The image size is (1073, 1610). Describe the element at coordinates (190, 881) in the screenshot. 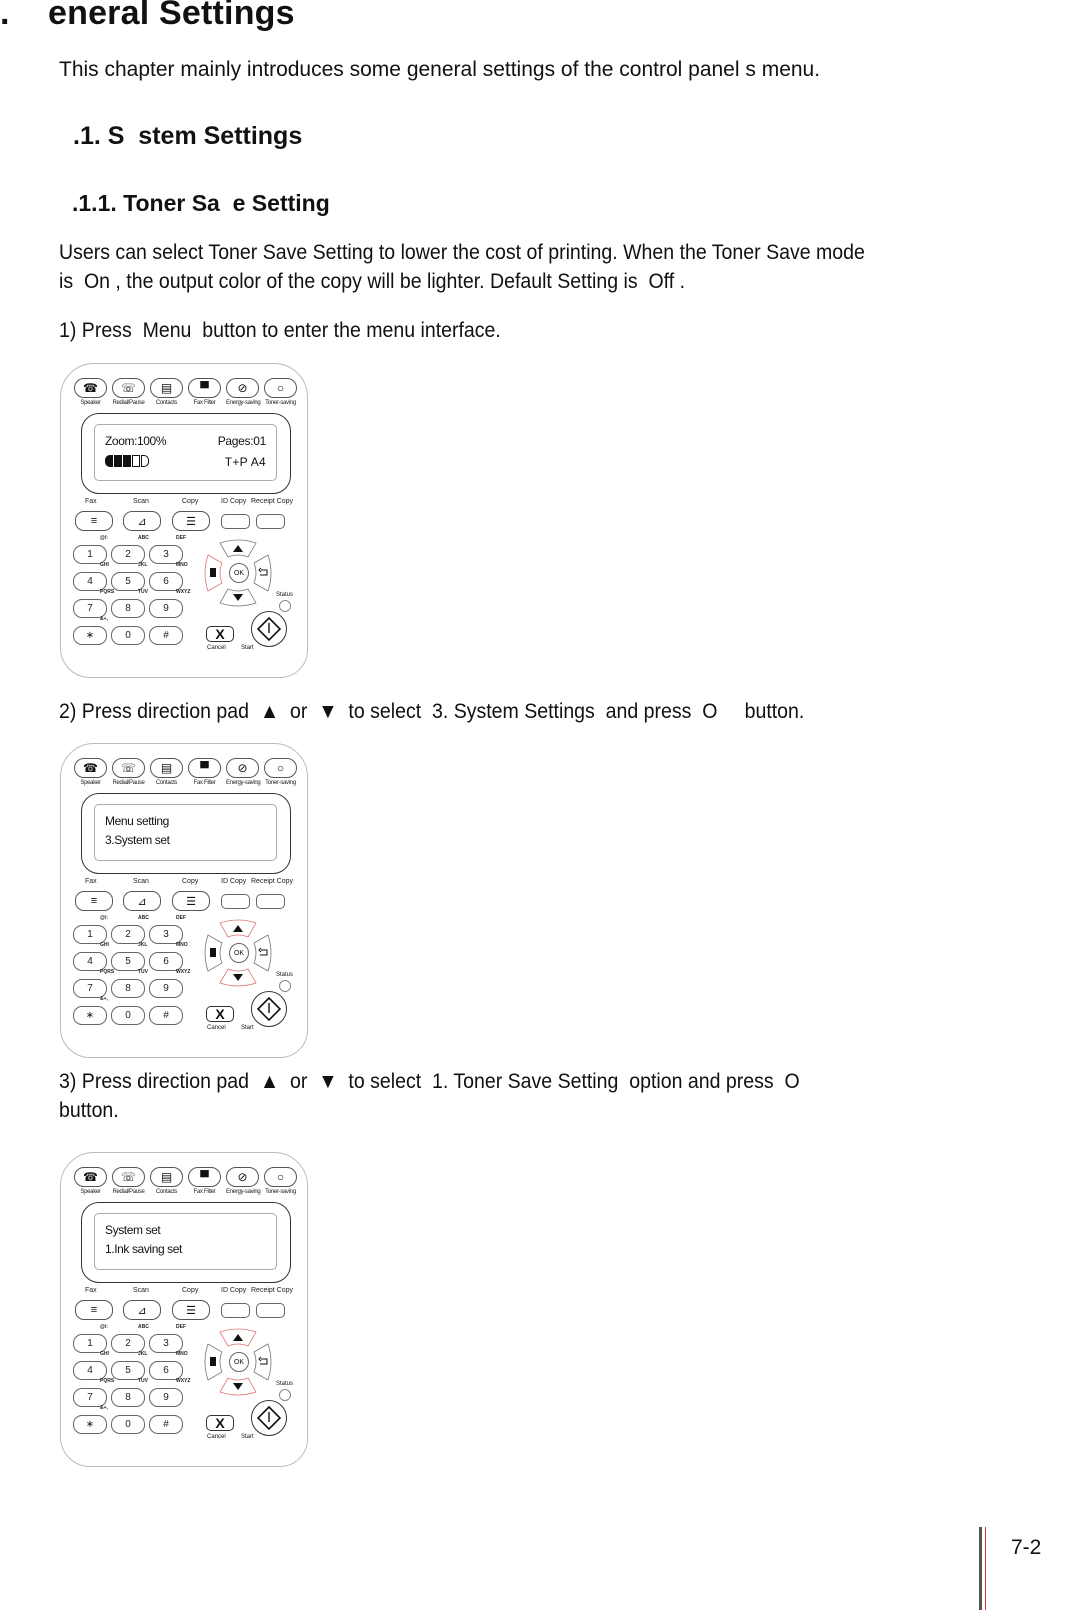

I see `mode-label: Copy` at that location.